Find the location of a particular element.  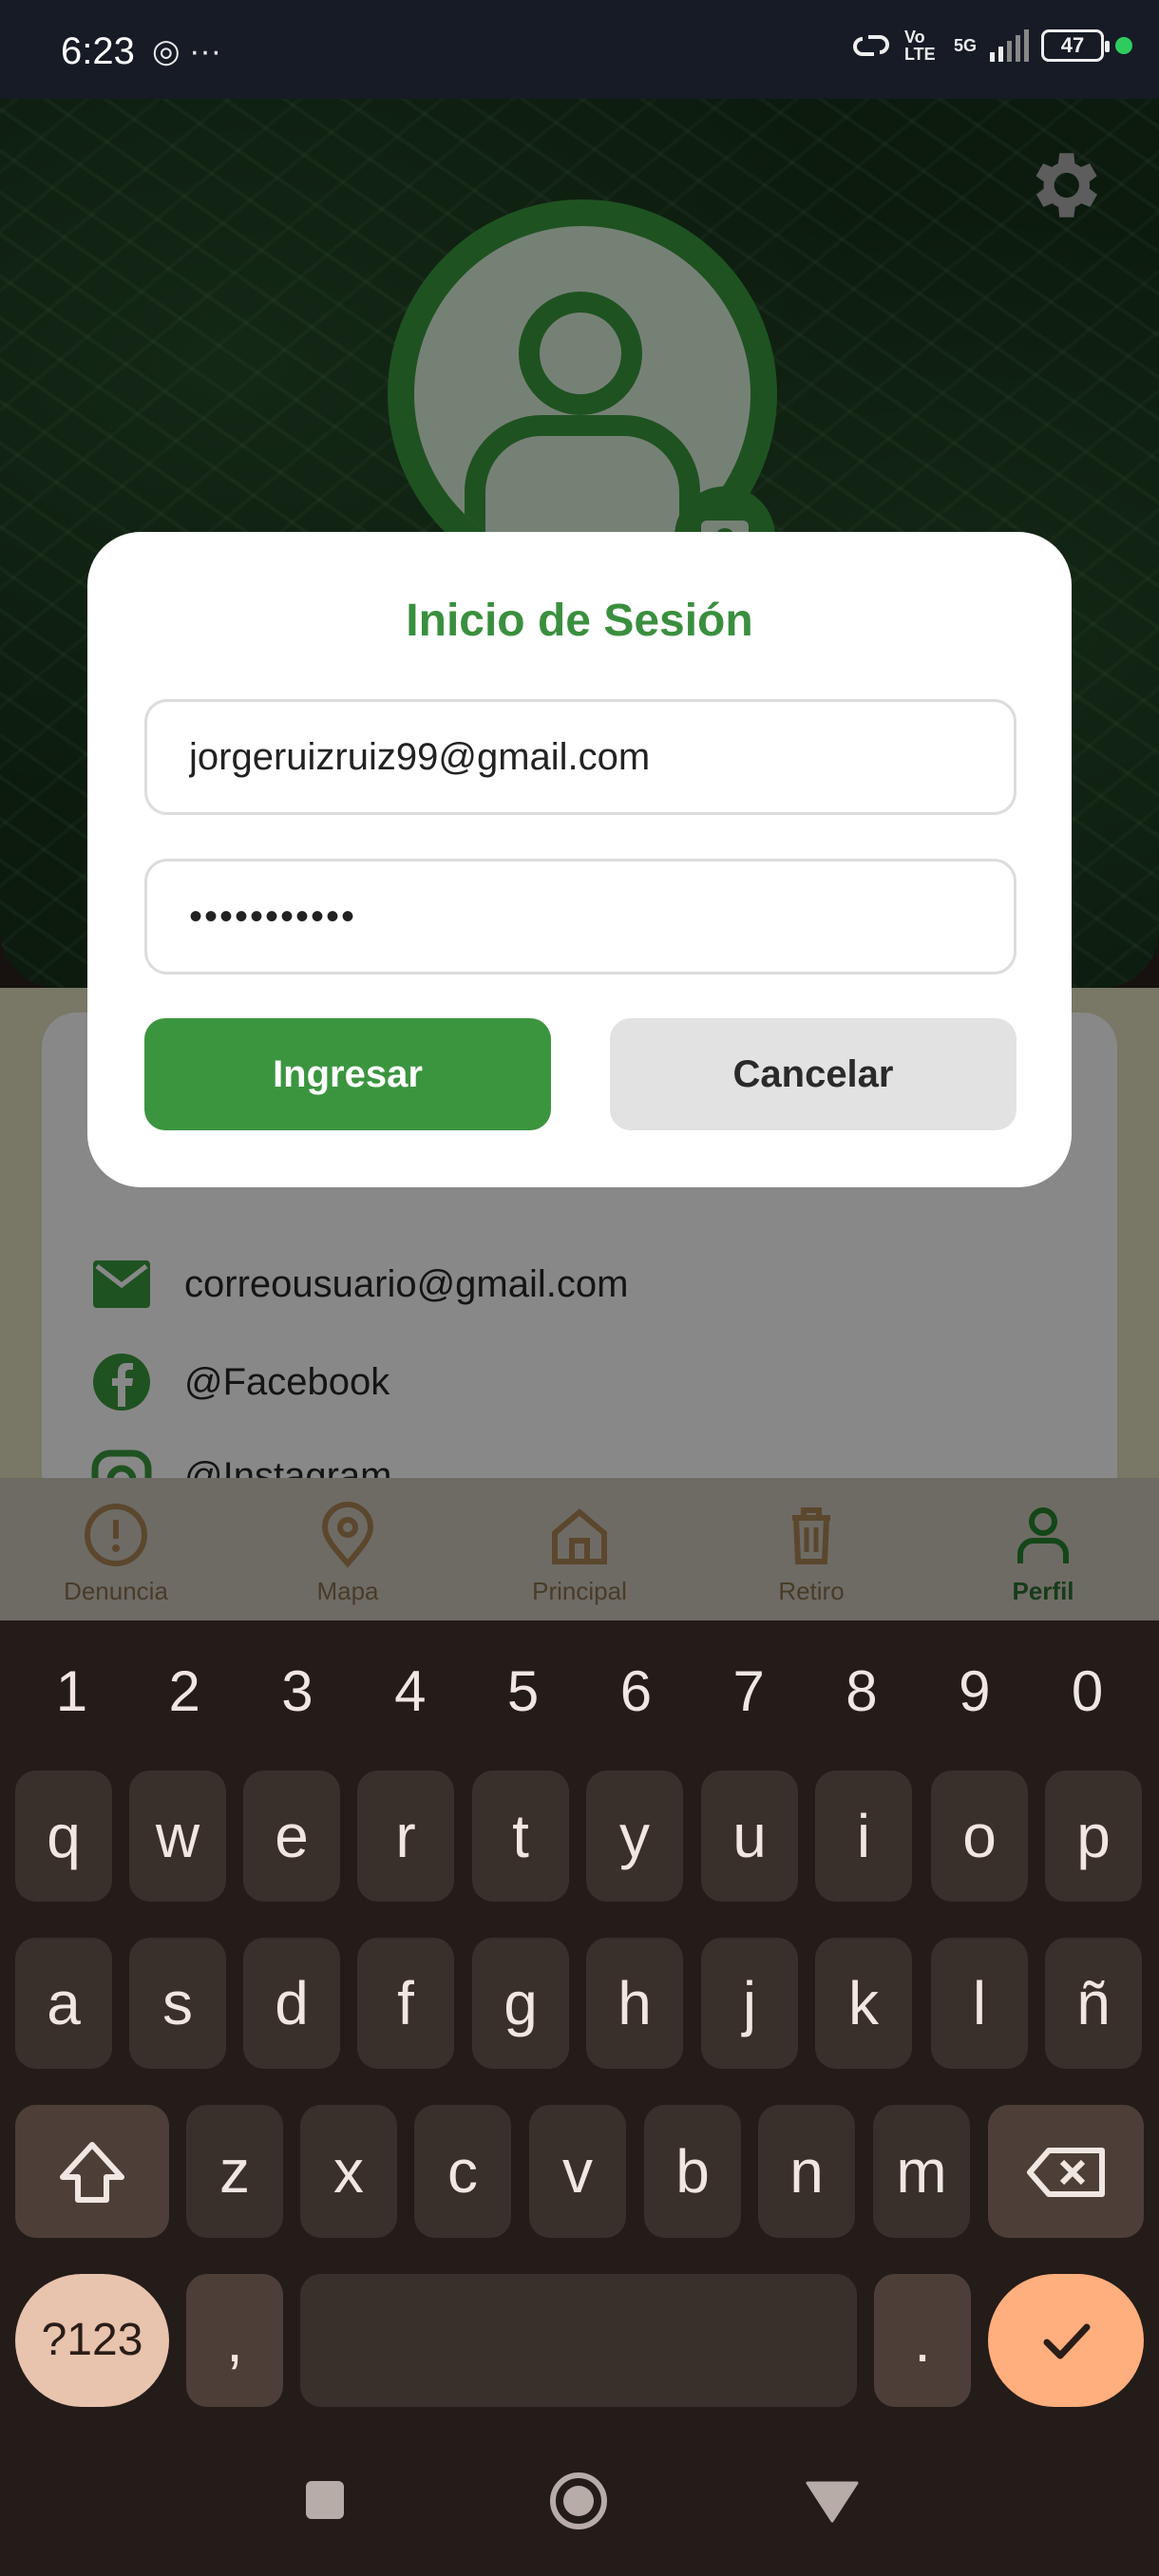

key-q: q is located at coordinates (63, 1836).